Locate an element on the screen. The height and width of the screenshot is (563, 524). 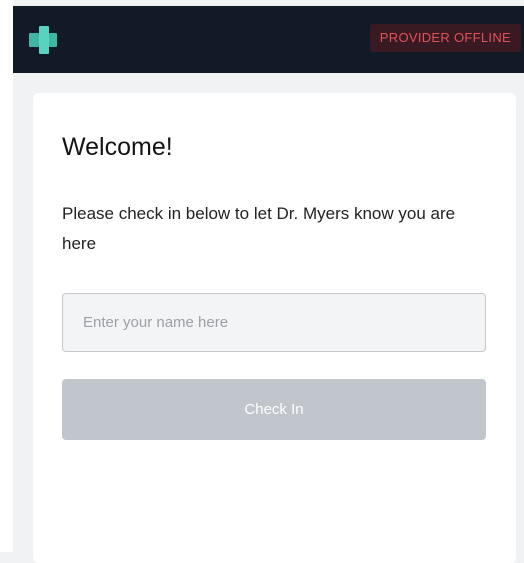
name-input is located at coordinates (274, 322).